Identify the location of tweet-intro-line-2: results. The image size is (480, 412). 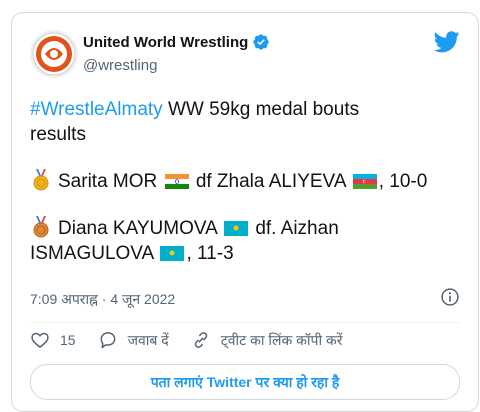
(58, 134).